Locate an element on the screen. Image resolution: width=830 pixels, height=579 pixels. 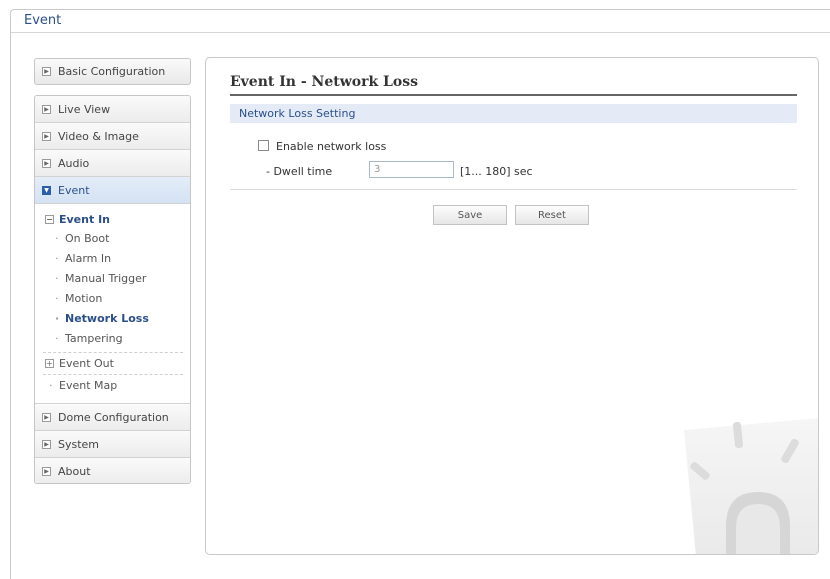
header-divider is located at coordinates (420, 32).